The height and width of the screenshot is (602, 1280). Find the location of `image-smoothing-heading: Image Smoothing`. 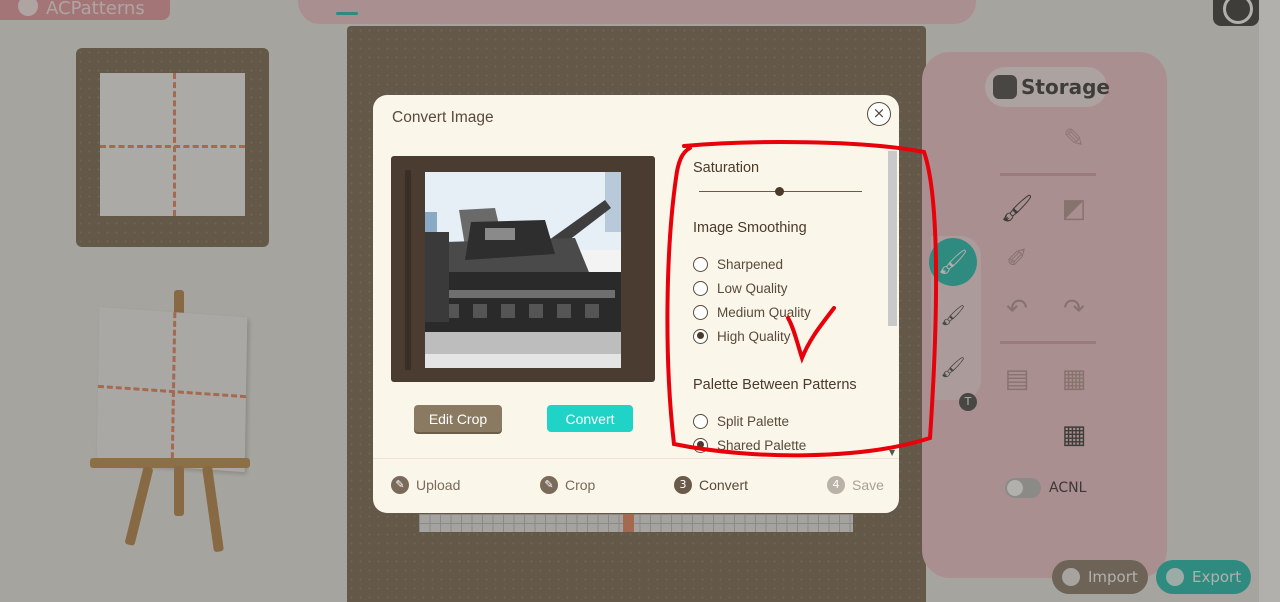

image-smoothing-heading: Image Smoothing is located at coordinates (750, 228).